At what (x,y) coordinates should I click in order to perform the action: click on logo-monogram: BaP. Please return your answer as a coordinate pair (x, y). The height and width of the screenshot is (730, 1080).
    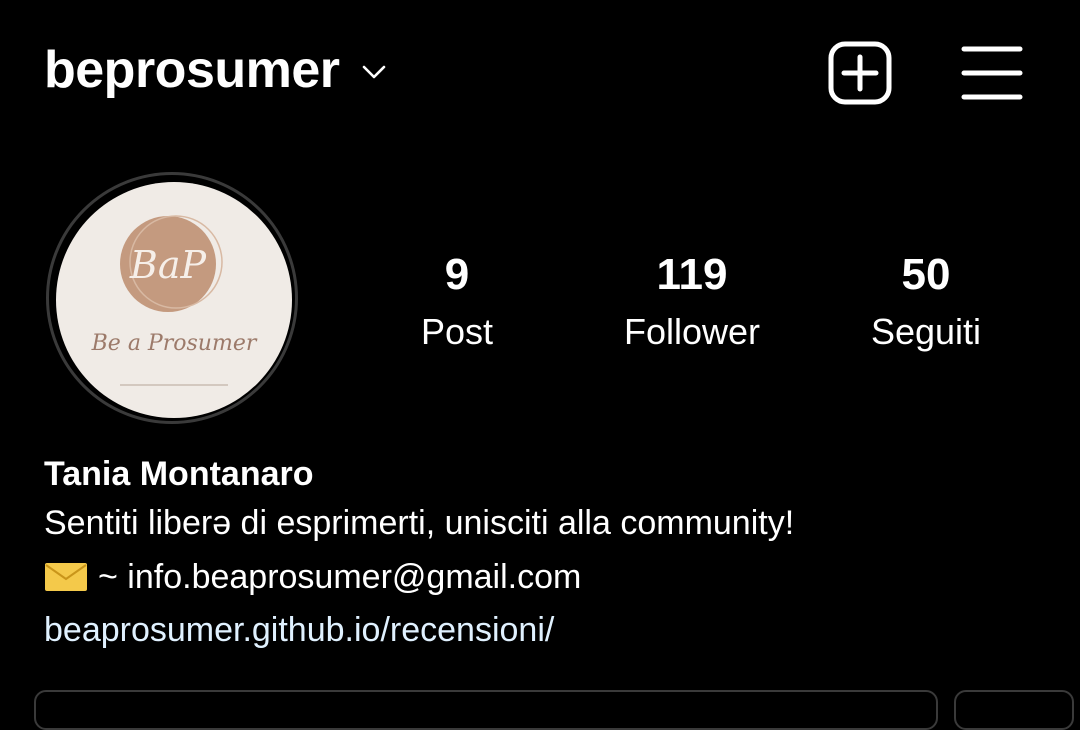
    Looking at the image, I should click on (168, 265).